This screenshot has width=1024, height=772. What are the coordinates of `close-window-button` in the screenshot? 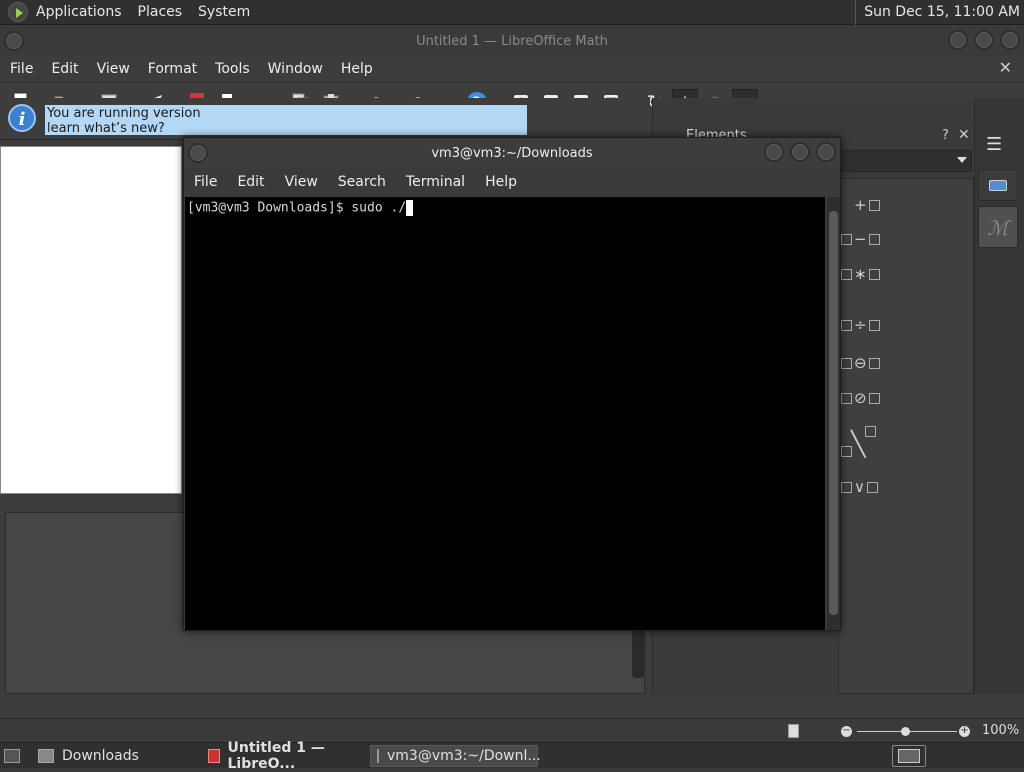 It's located at (1010, 40).